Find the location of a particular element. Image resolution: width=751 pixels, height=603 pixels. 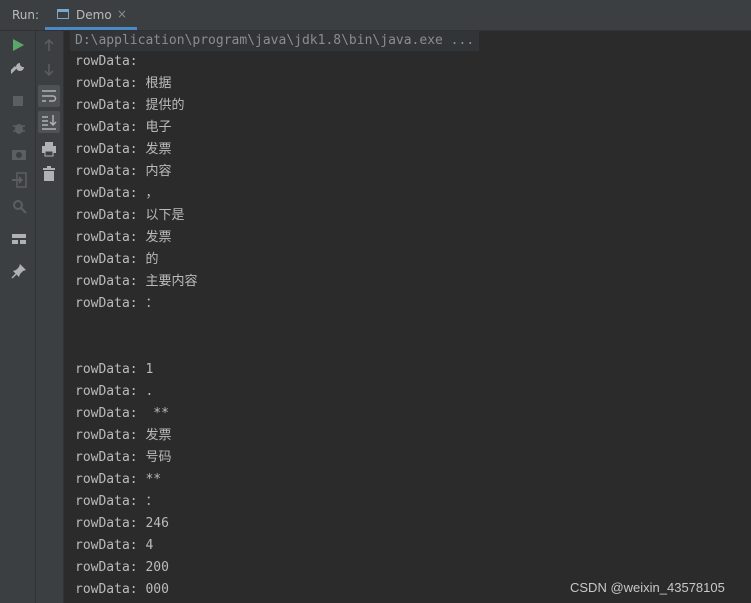

console-line: rowData: 4 is located at coordinates (114, 545).